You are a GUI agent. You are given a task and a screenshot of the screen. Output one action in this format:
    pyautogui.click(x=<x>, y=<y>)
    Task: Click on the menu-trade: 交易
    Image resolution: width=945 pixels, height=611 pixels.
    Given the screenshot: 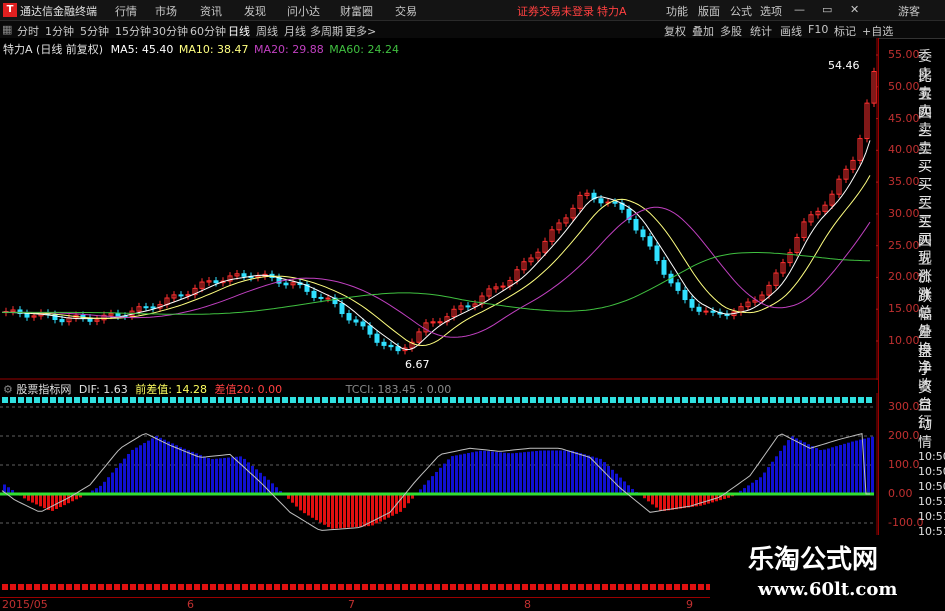 What is the action you would take?
    pyautogui.click(x=406, y=11)
    